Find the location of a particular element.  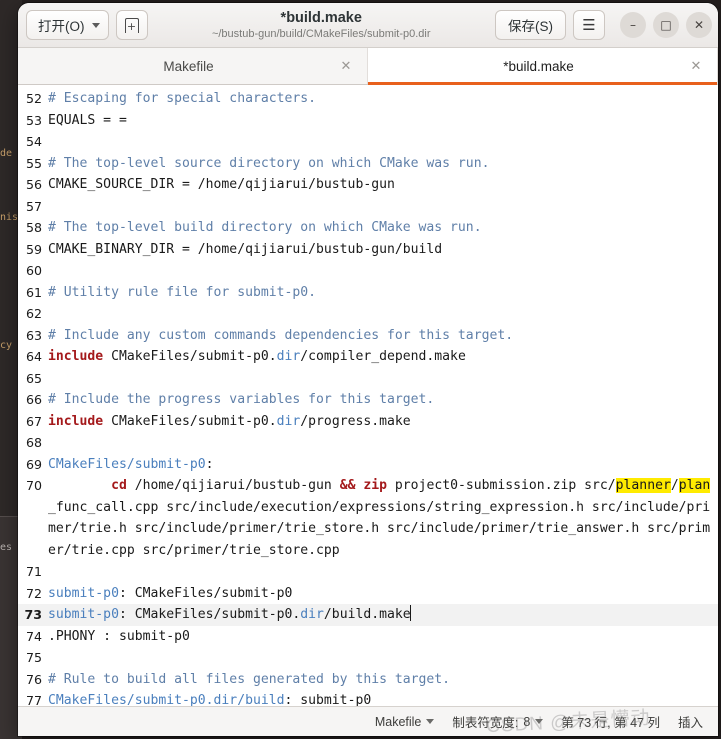

code-text: # Escaping for special characters. is located at coordinates (383, 99).